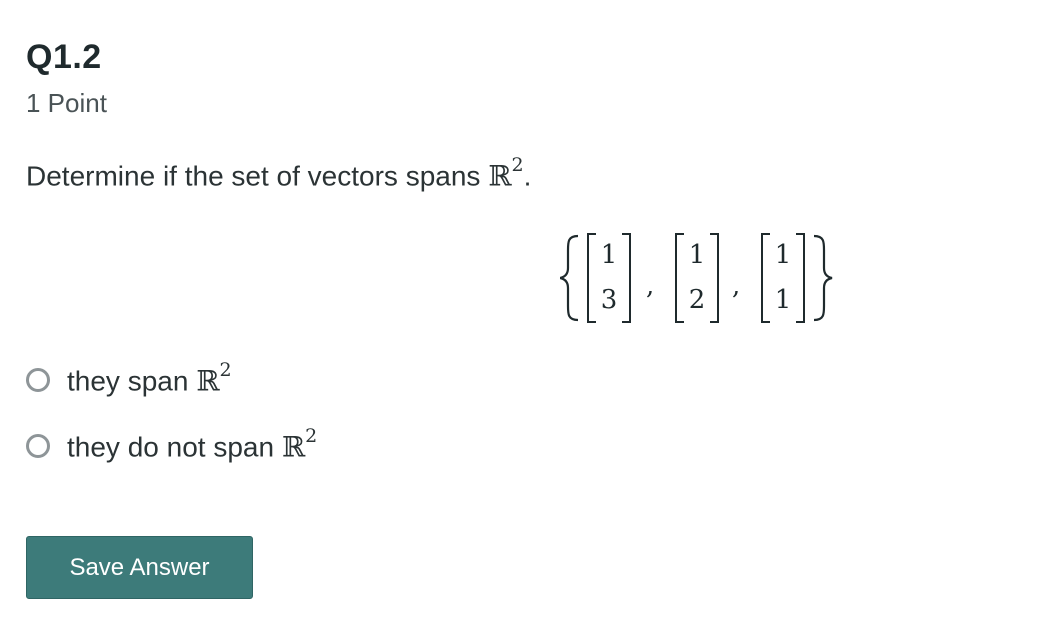 Image resolution: width=1044 pixels, height=640 pixels. I want to click on option-span: they span ℝ2, so click(171, 380).